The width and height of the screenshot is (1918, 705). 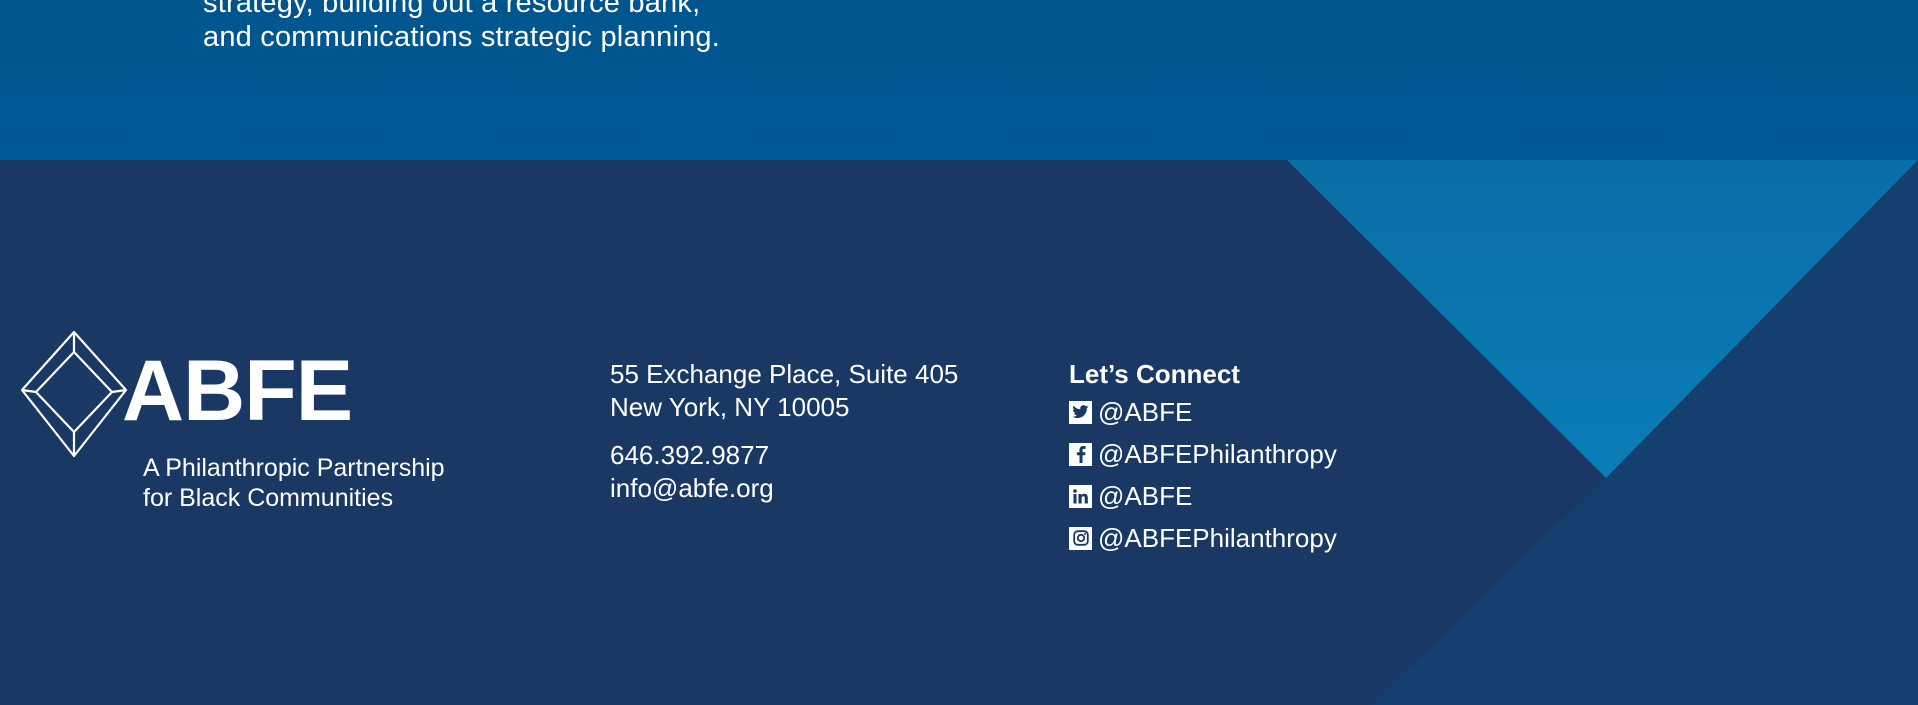 What do you see at coordinates (1080, 496) in the screenshot?
I see `linkedin-icon` at bounding box center [1080, 496].